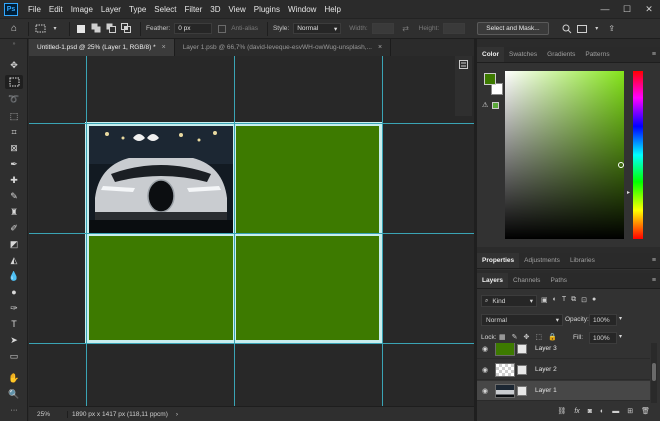 The width and height of the screenshot is (660, 421). Describe the element at coordinates (490, 54) in the screenshot. I see `tab-color: Color` at that location.